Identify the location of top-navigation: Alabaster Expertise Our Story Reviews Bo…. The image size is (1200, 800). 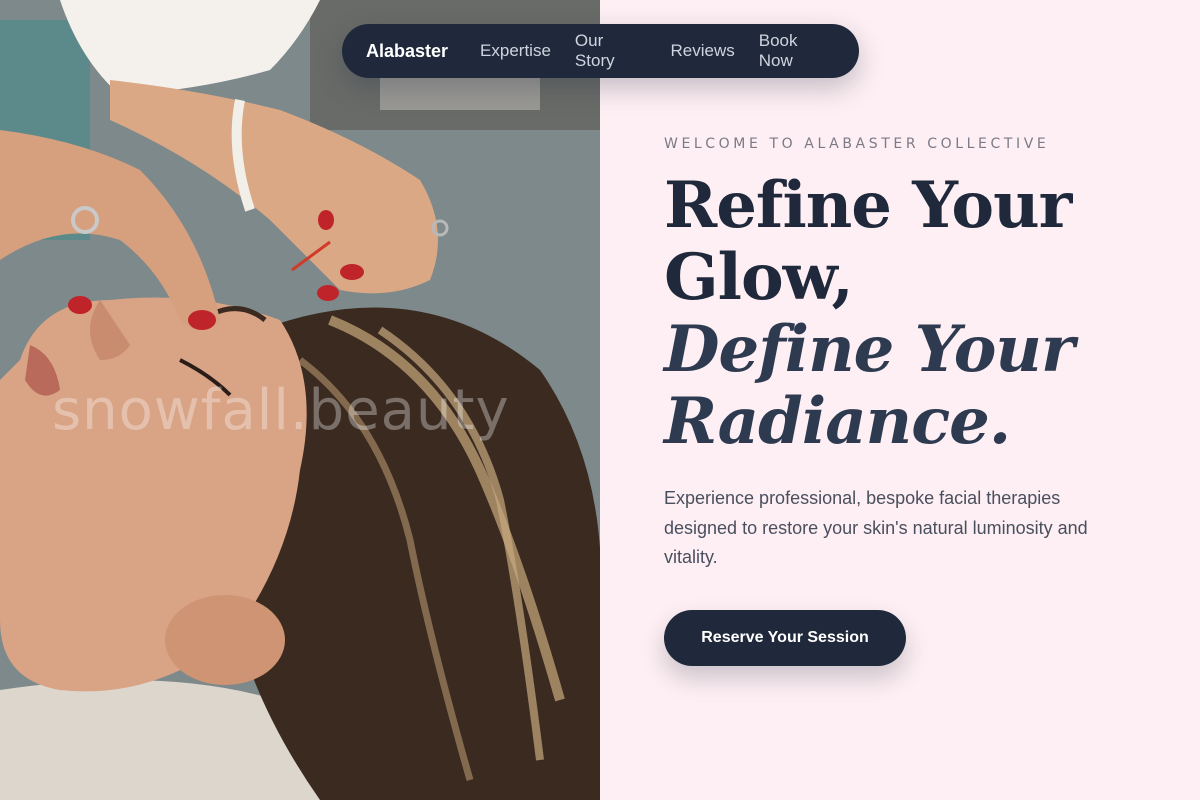
(600, 51).